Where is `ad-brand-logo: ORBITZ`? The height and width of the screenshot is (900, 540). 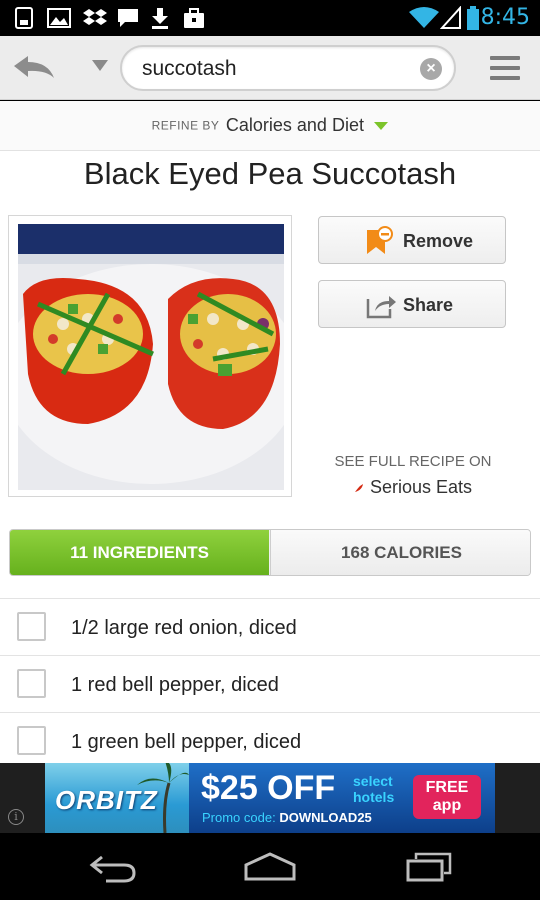 ad-brand-logo: ORBITZ is located at coordinates (106, 800).